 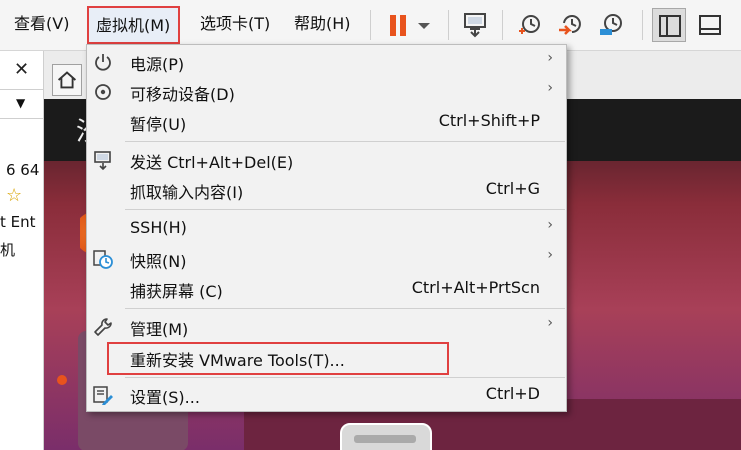 What do you see at coordinates (7, 249) in the screenshot?
I see `library-item-text: 机` at bounding box center [7, 249].